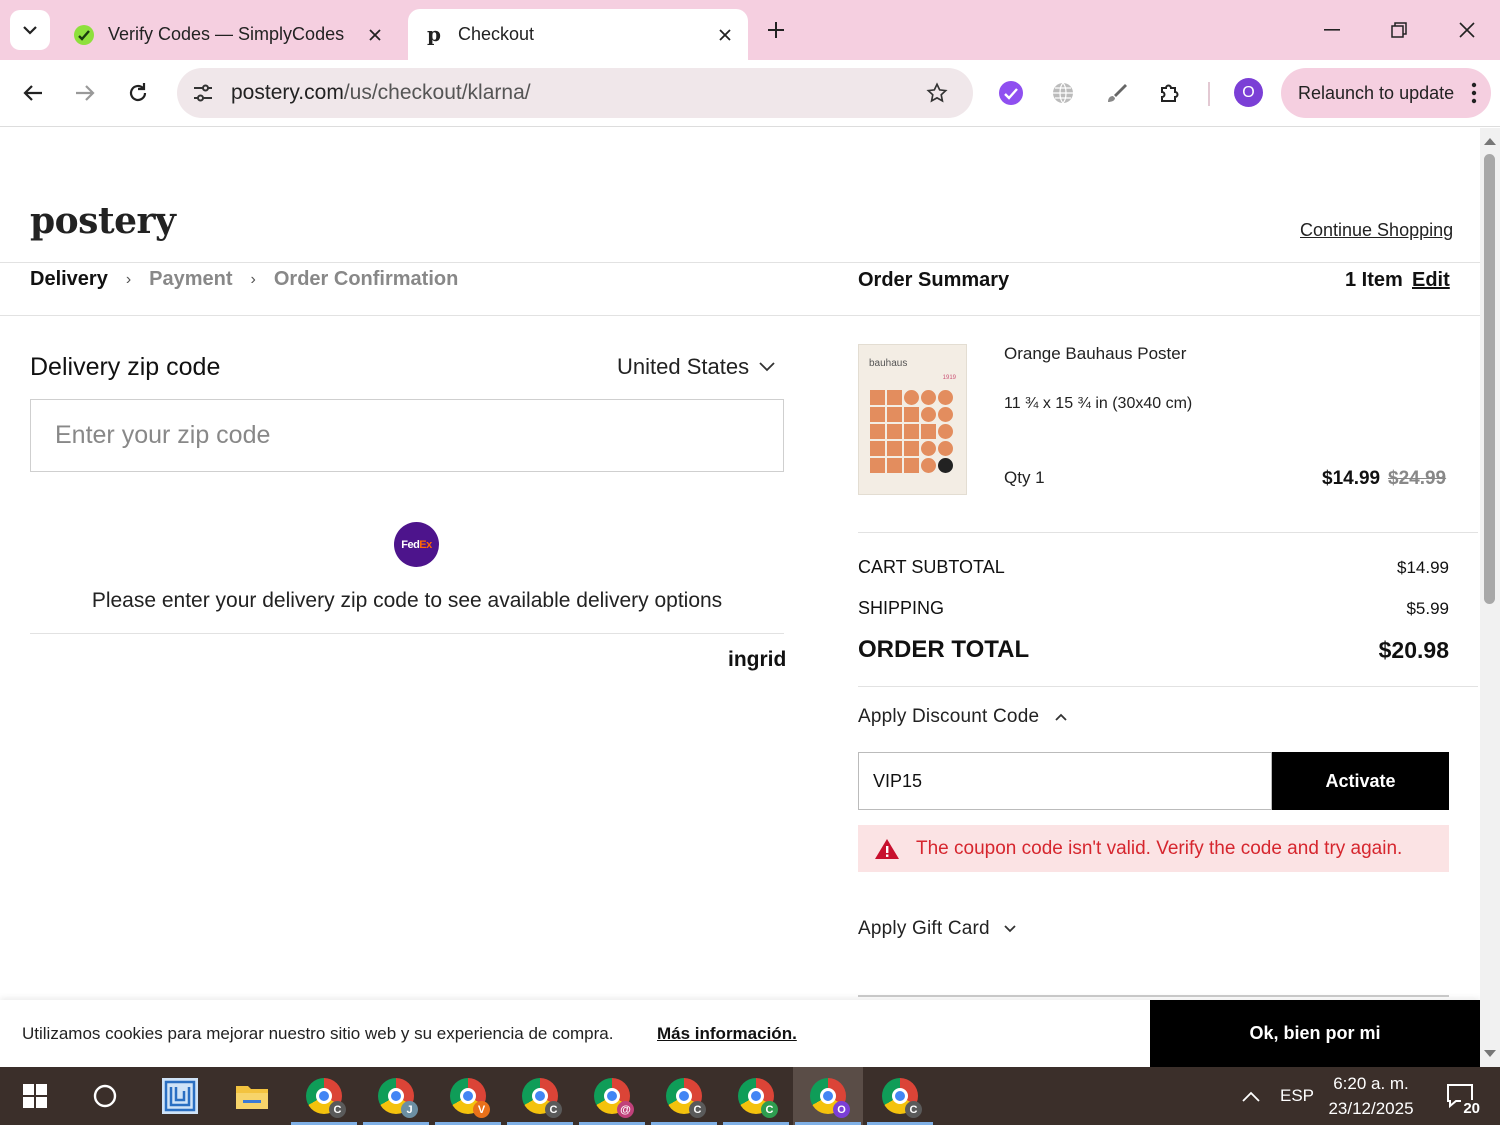 This screenshot has width=1500, height=1125. Describe the element at coordinates (1315, 1033) in the screenshot. I see `cookie-accept-button: Ok, bien por mi` at that location.